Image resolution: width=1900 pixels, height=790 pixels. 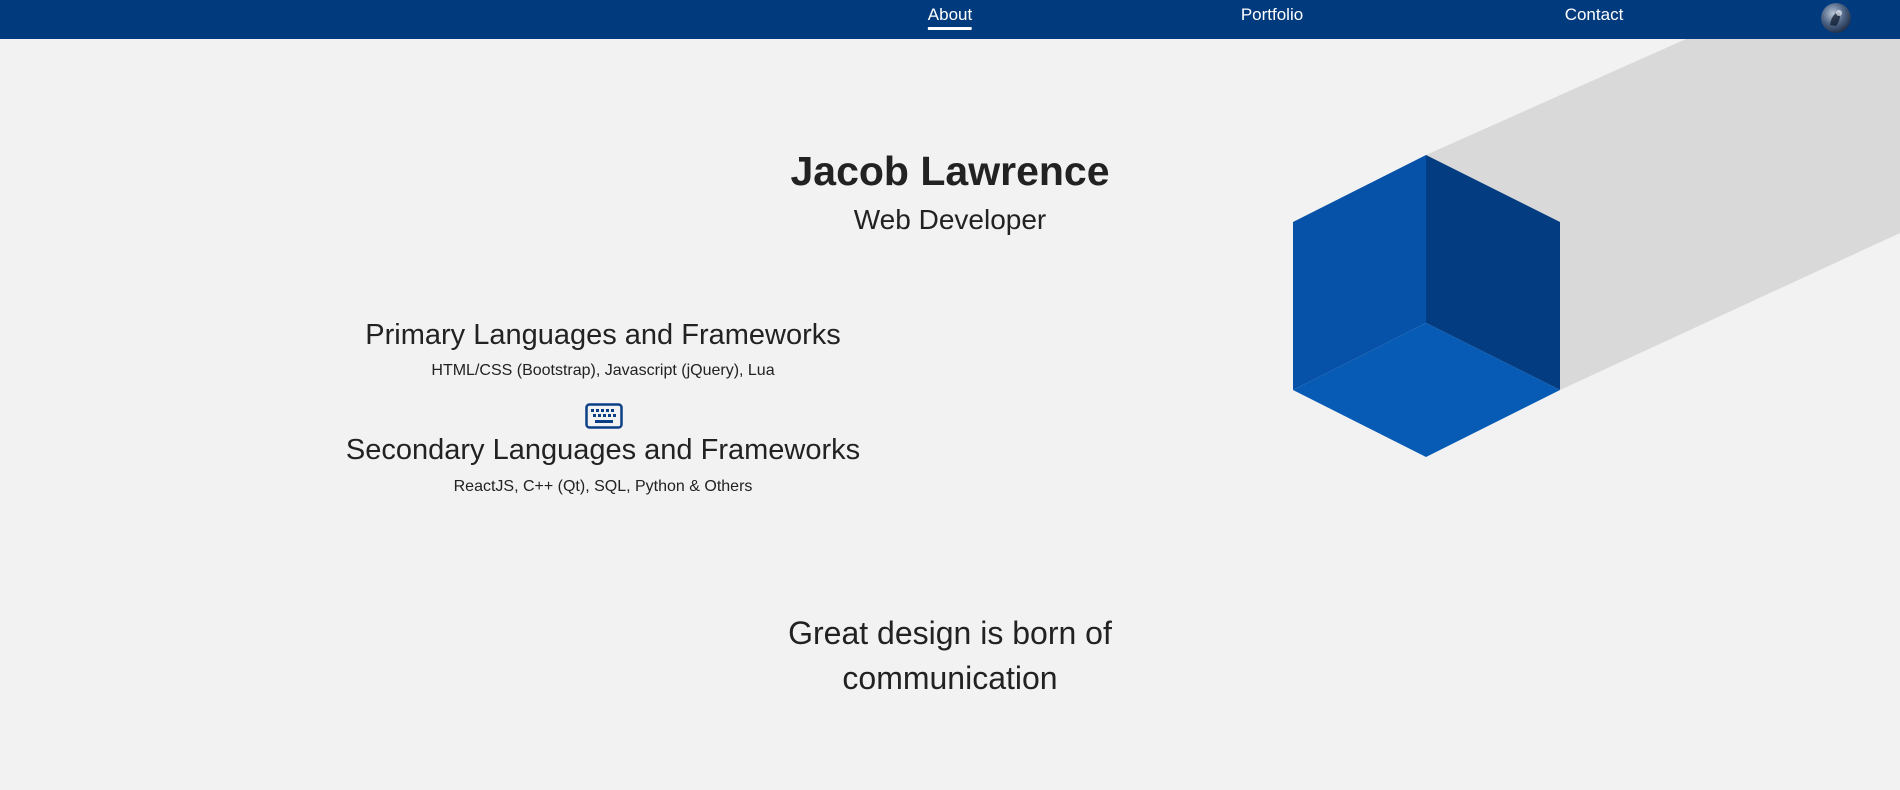 I want to click on nav-link-portfolio: Portfolio, so click(x=1272, y=15).